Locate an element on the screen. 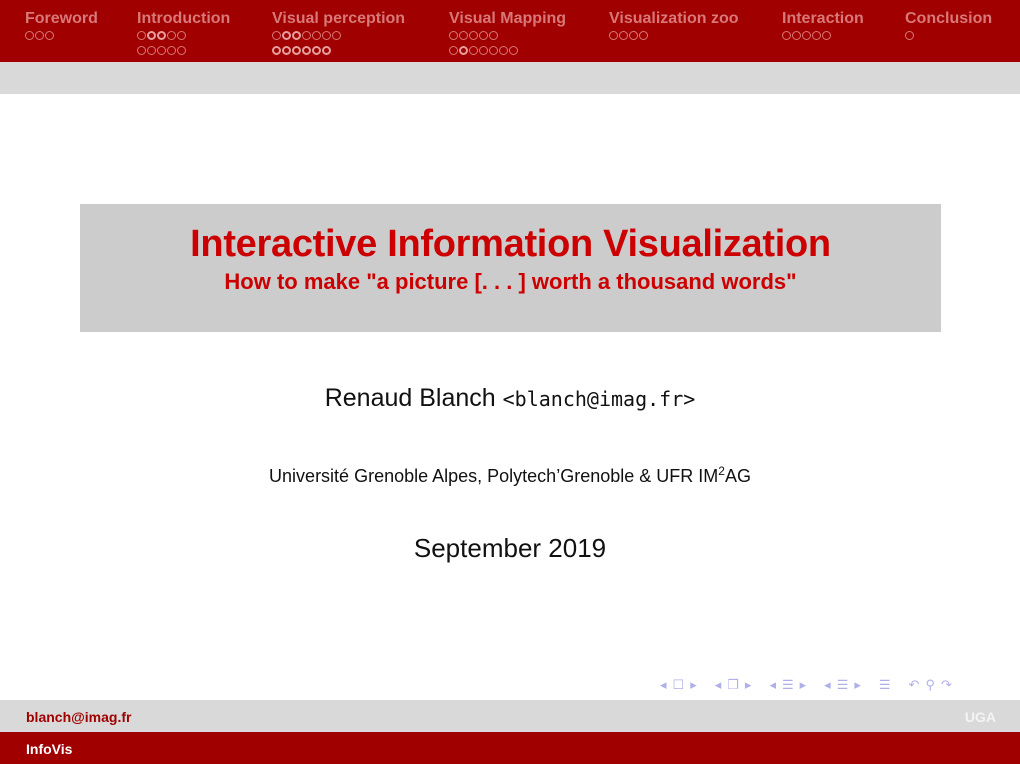  section-title: Conclusion is located at coordinates (948, 19).